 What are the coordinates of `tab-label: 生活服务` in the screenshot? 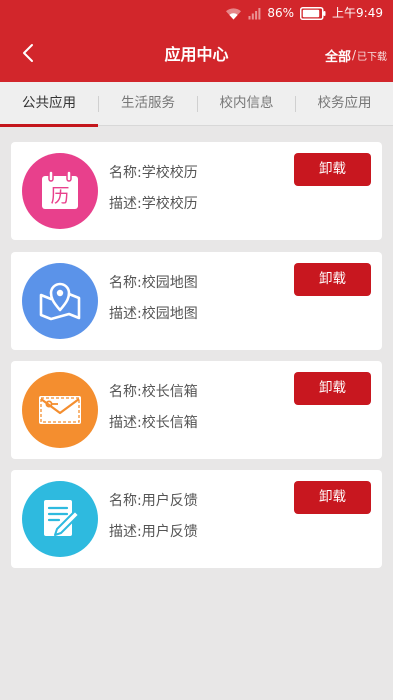 It's located at (148, 103).